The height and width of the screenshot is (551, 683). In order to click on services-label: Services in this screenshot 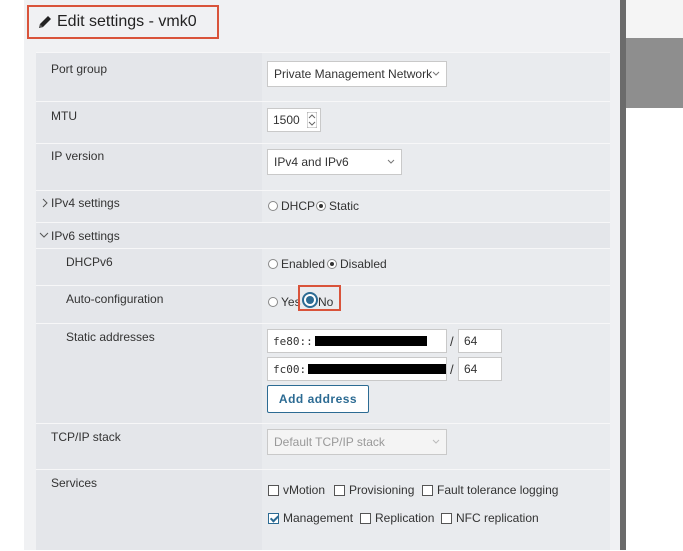, I will do `click(74, 483)`.